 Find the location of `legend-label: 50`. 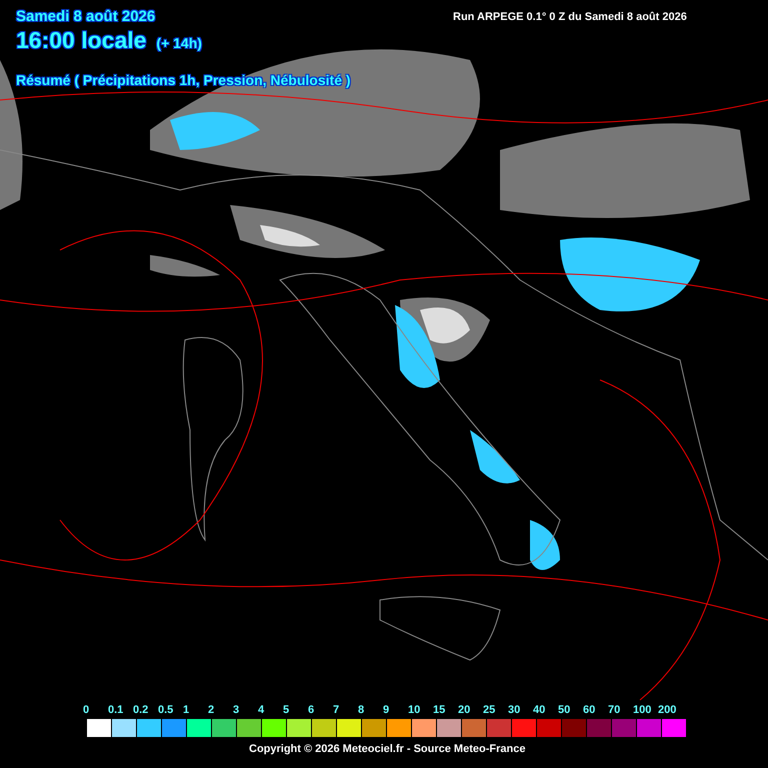

legend-label: 50 is located at coordinates (564, 711).